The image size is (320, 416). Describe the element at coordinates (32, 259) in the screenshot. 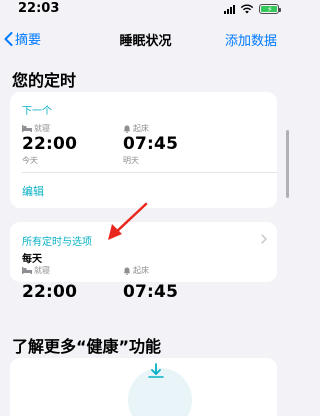

I see `schedule-frequency: 每天` at that location.